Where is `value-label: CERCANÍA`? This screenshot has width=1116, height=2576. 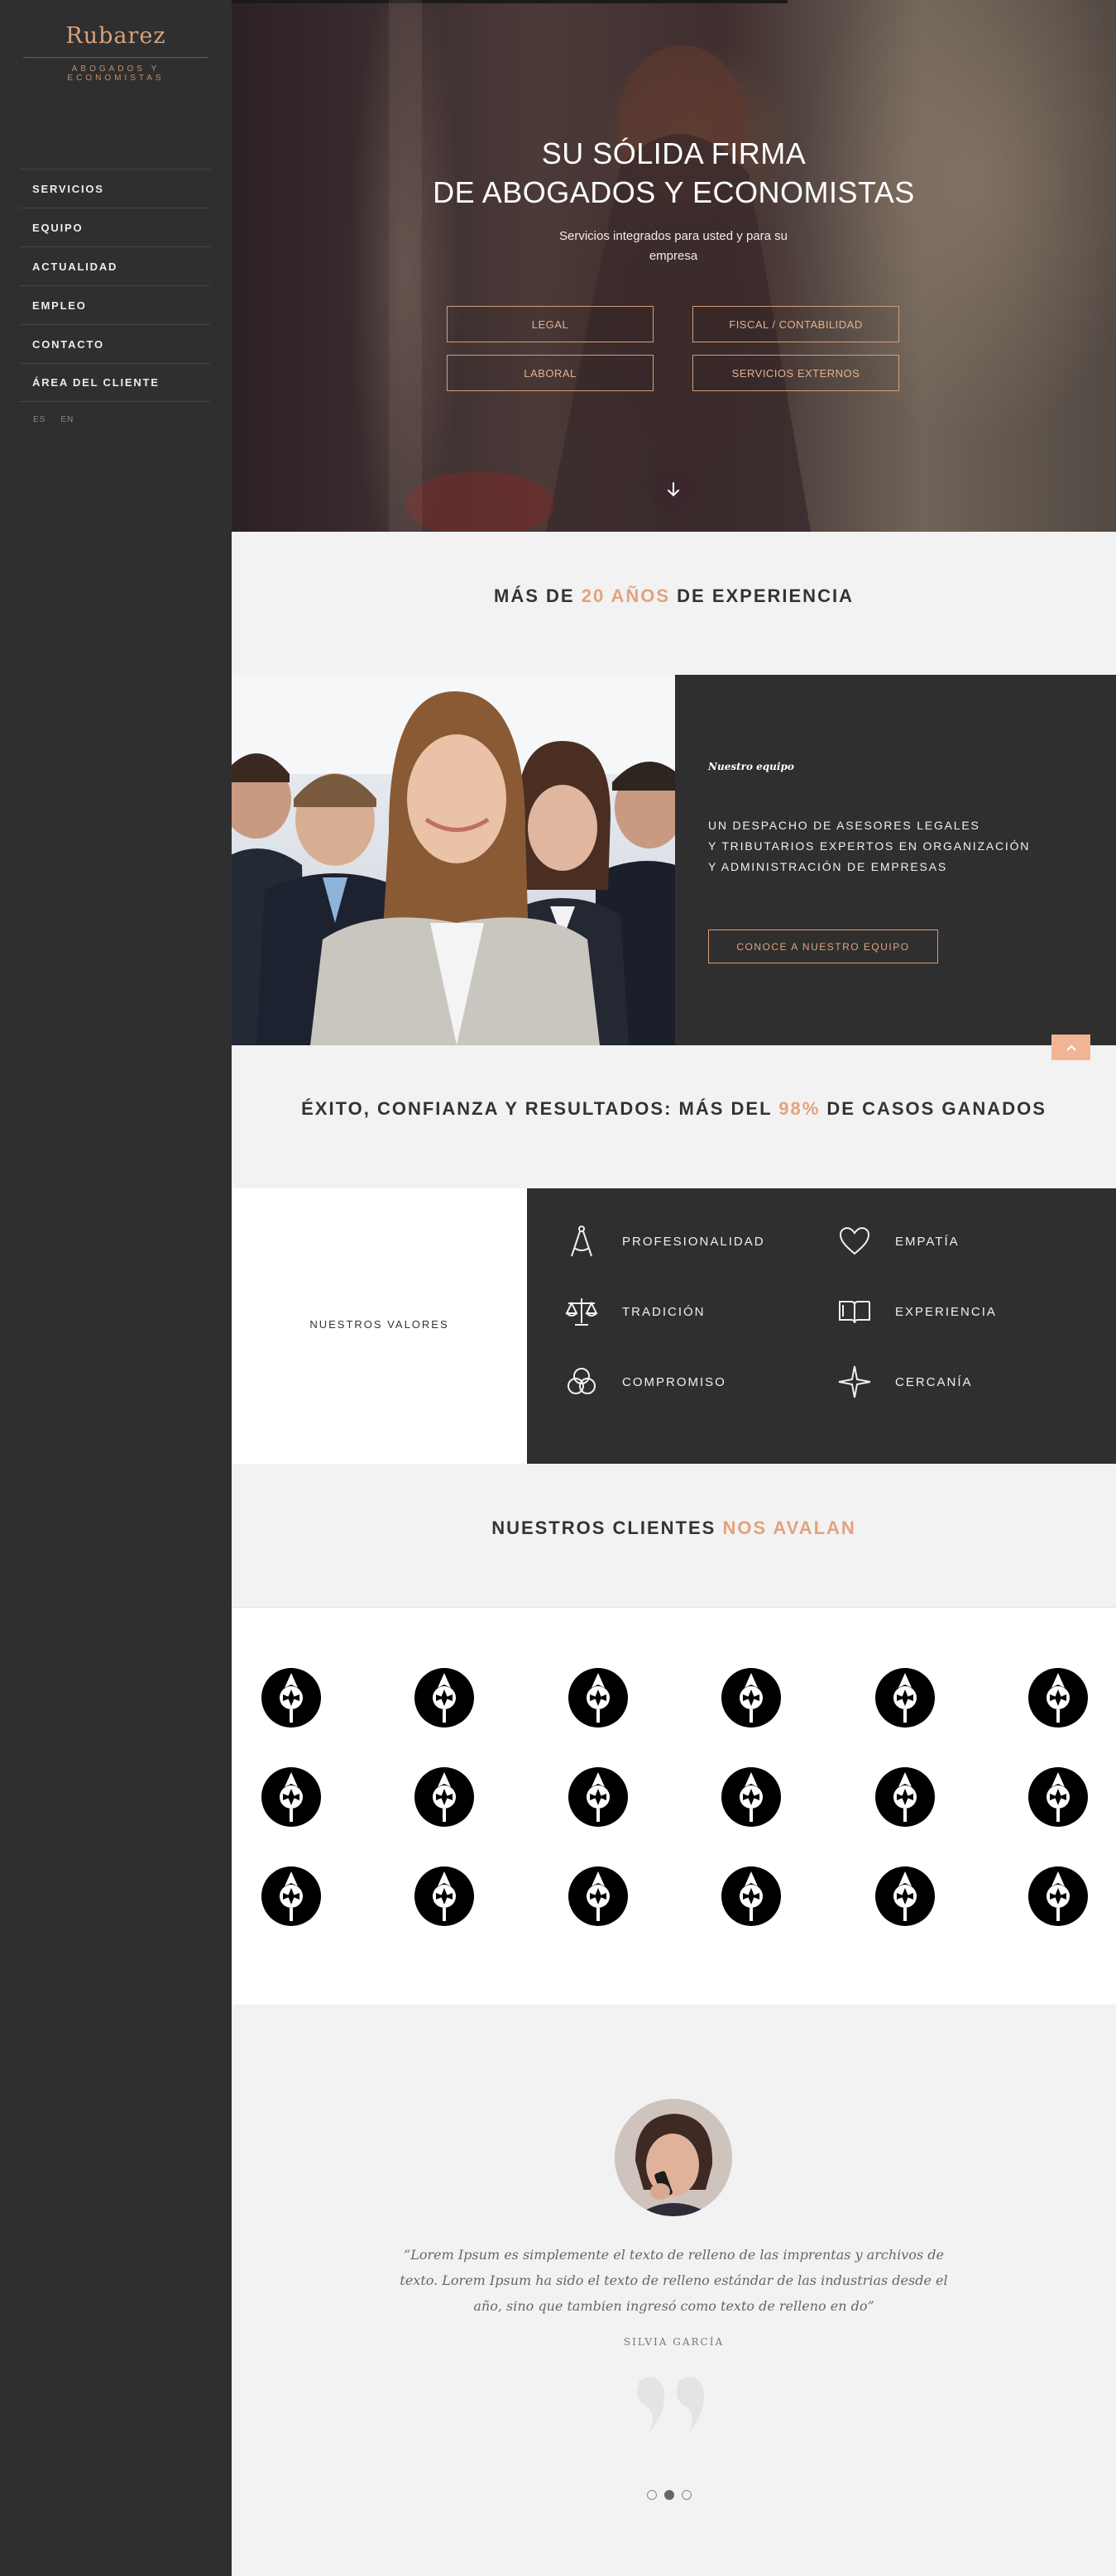
value-label: CERCANÍA is located at coordinates (934, 1381).